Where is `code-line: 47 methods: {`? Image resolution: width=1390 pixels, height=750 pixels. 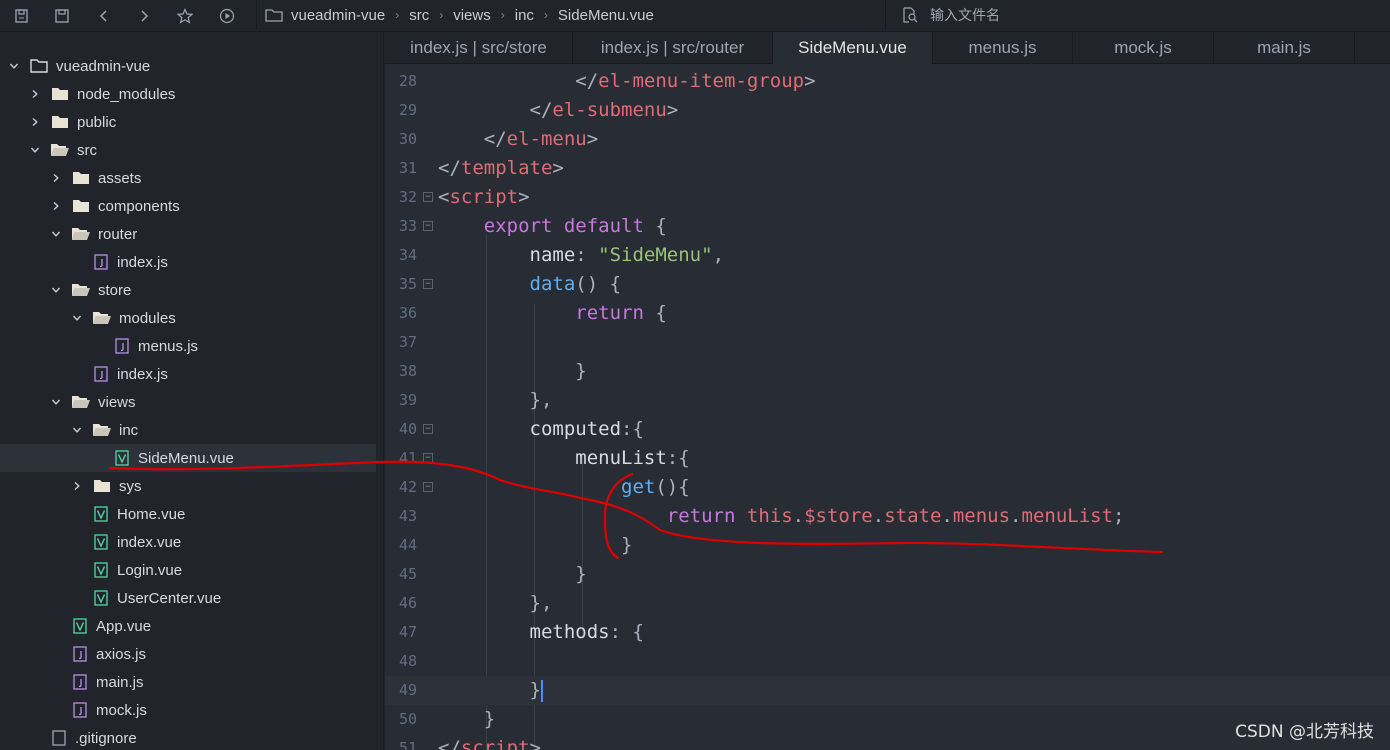
code-line: 47 methods: { is located at coordinates (887, 632).